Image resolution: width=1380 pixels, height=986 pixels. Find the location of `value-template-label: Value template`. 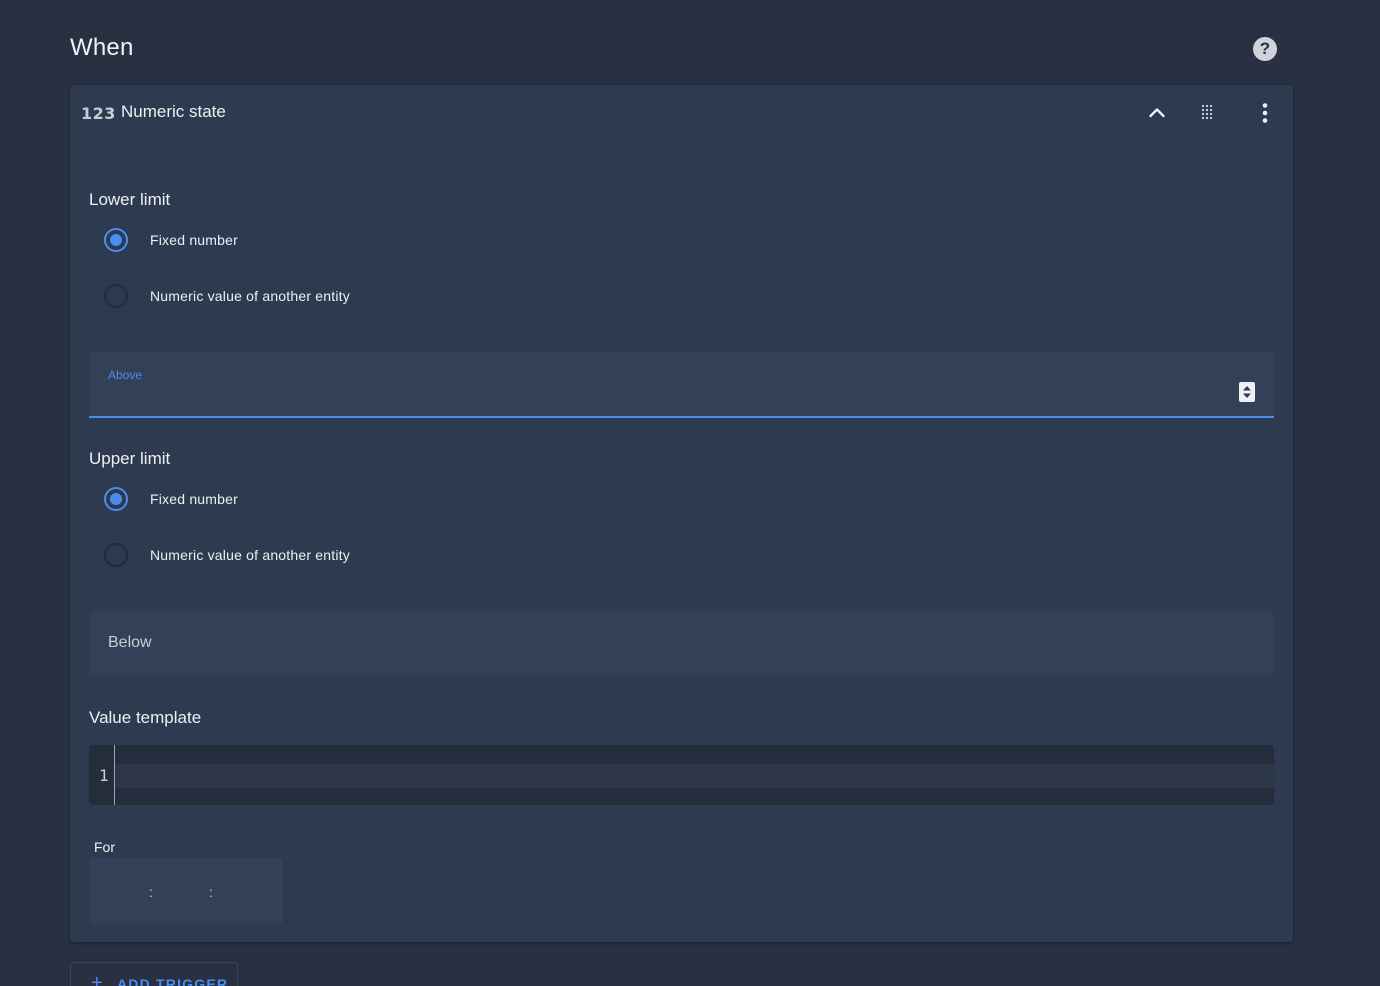

value-template-label: Value template is located at coordinates (145, 717).